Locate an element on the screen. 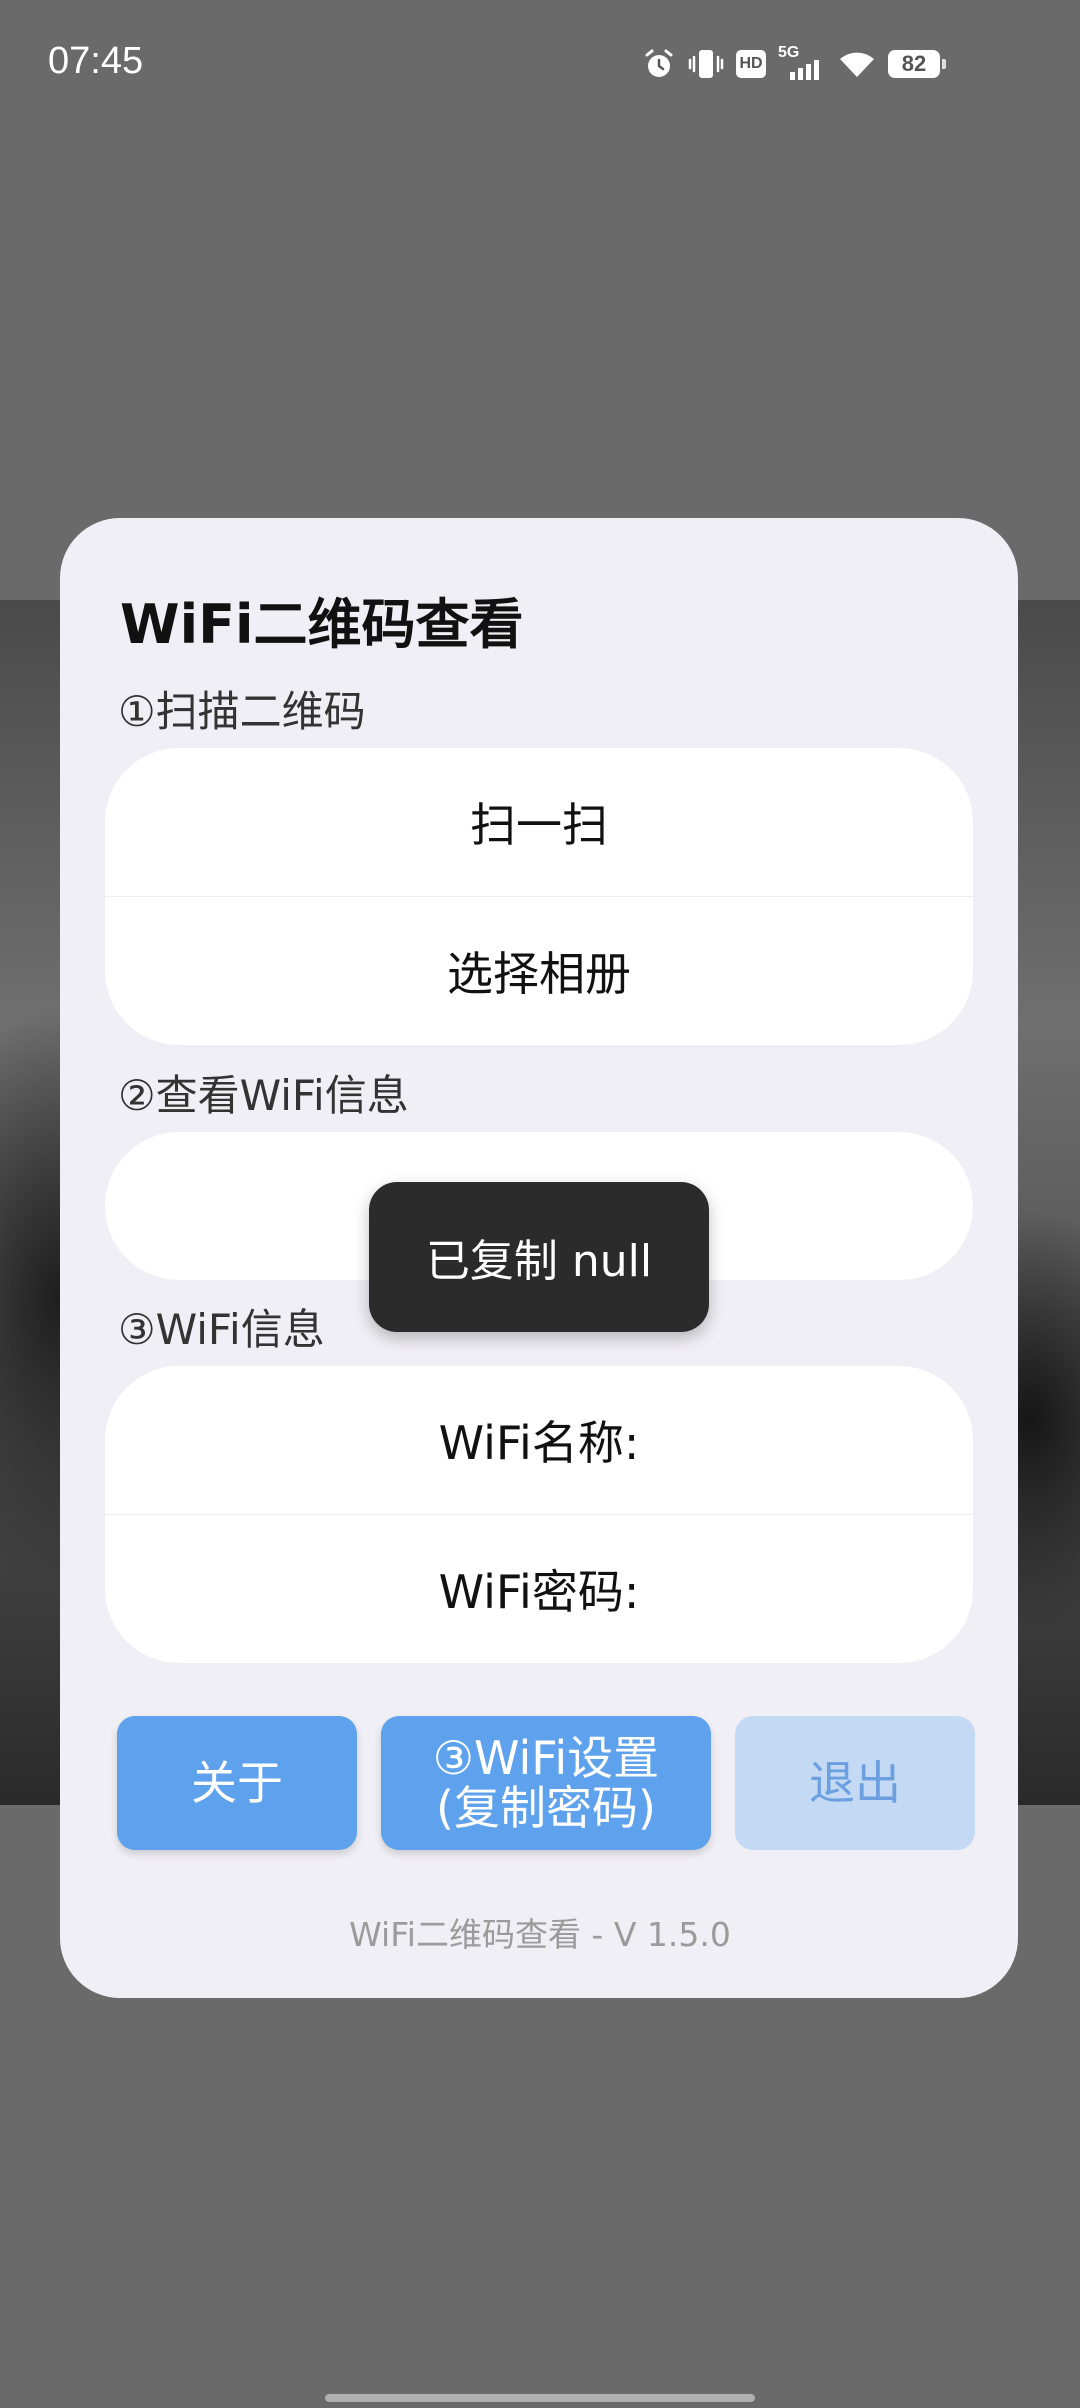  scan-section-label: ①扫描二维码 is located at coordinates (242, 711).